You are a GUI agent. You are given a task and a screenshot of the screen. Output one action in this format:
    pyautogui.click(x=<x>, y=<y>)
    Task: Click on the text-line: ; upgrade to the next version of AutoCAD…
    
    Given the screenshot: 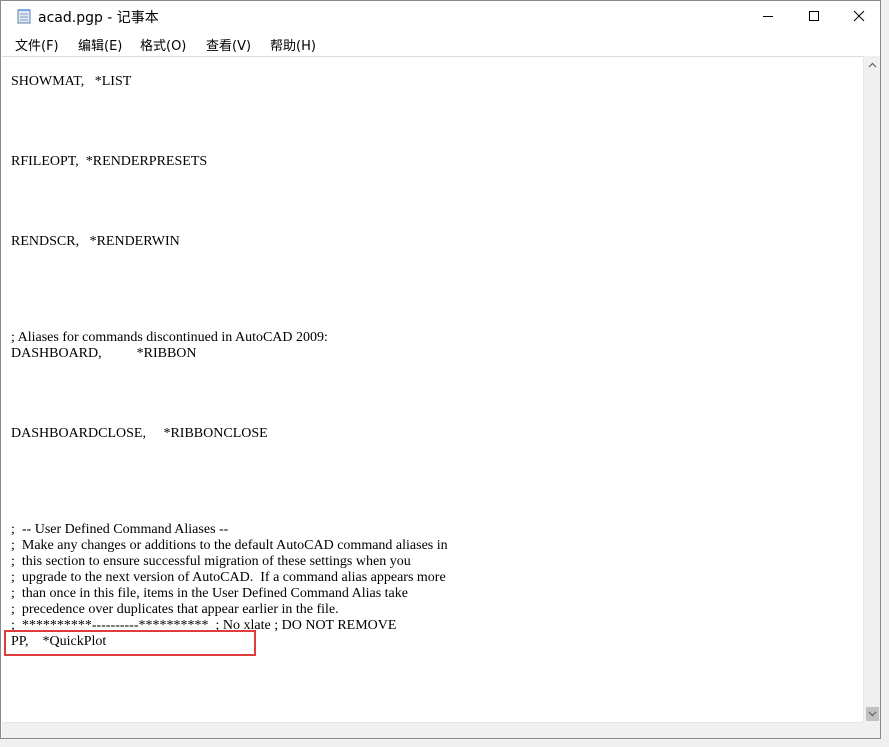 What is the action you would take?
    pyautogui.click(x=228, y=577)
    